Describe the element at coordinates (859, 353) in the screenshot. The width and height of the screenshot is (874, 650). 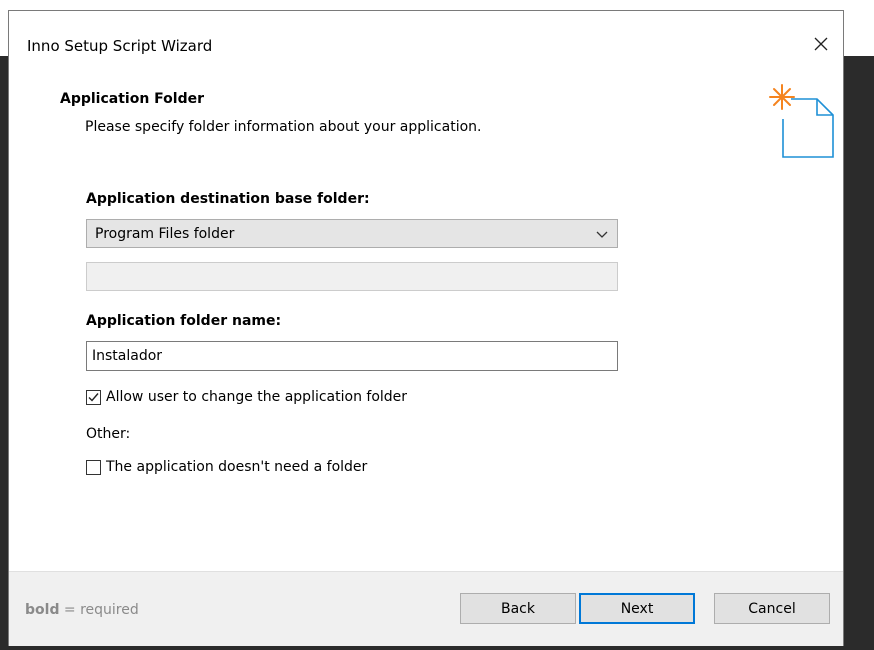
I see `desktop-background-right` at that location.